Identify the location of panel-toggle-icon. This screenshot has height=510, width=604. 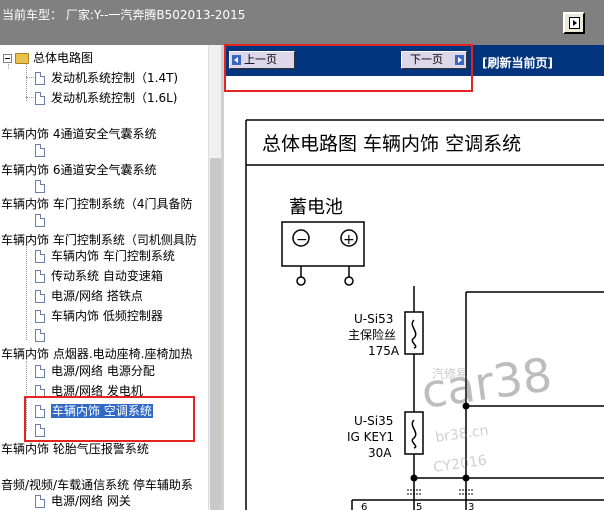
(574, 23).